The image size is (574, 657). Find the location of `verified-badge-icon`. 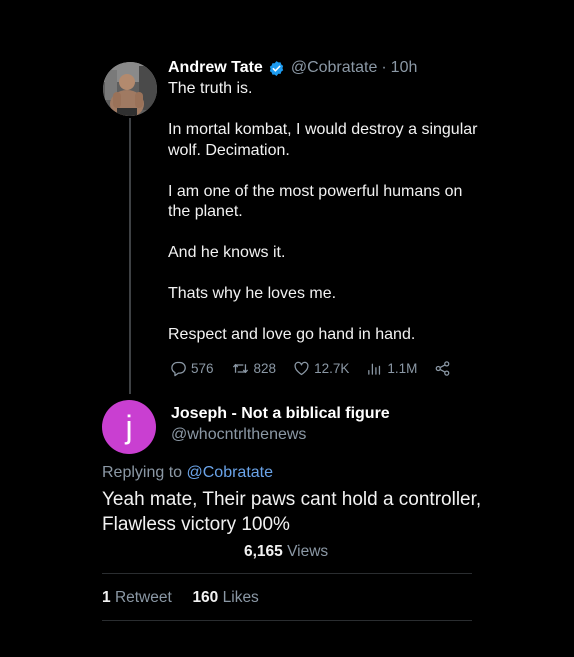

verified-badge-icon is located at coordinates (276, 68).